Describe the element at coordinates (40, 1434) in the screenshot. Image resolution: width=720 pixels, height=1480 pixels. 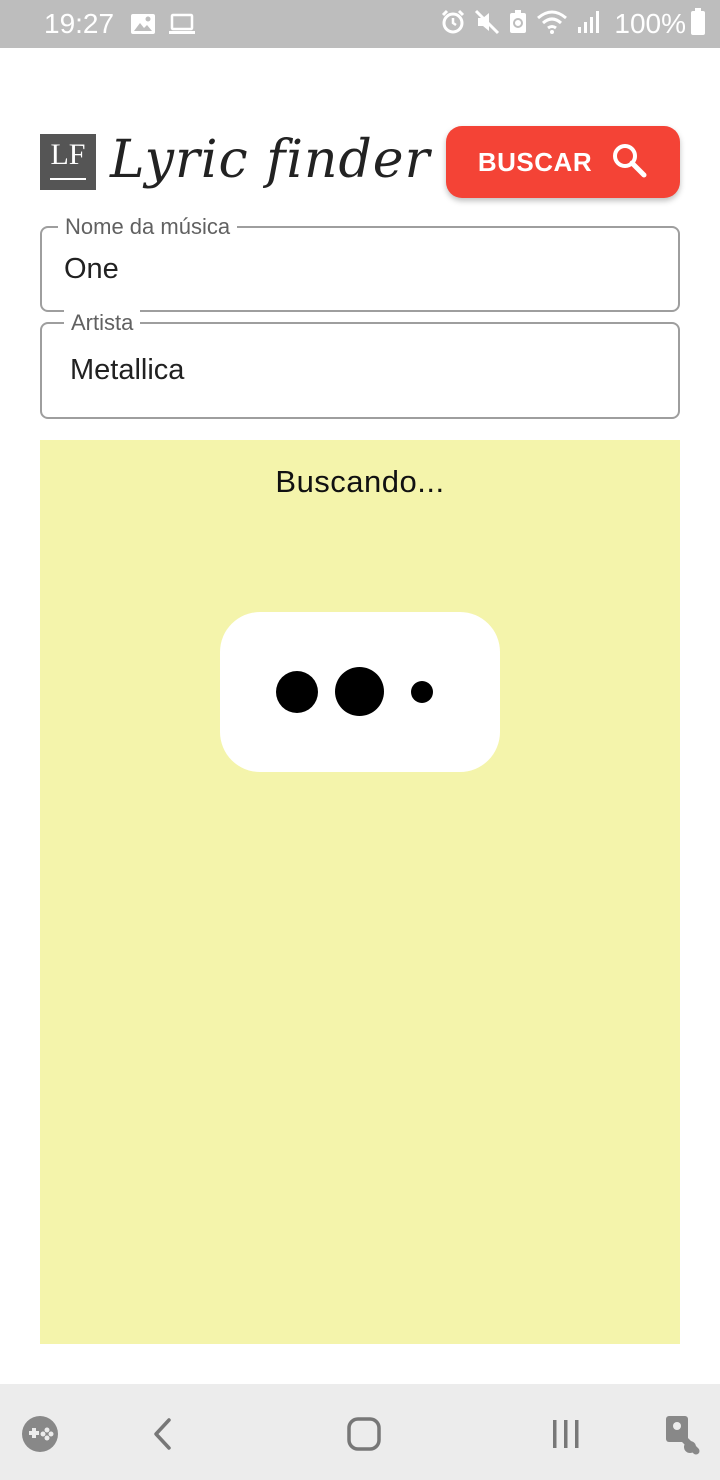
I see `game-launcher-icon` at that location.